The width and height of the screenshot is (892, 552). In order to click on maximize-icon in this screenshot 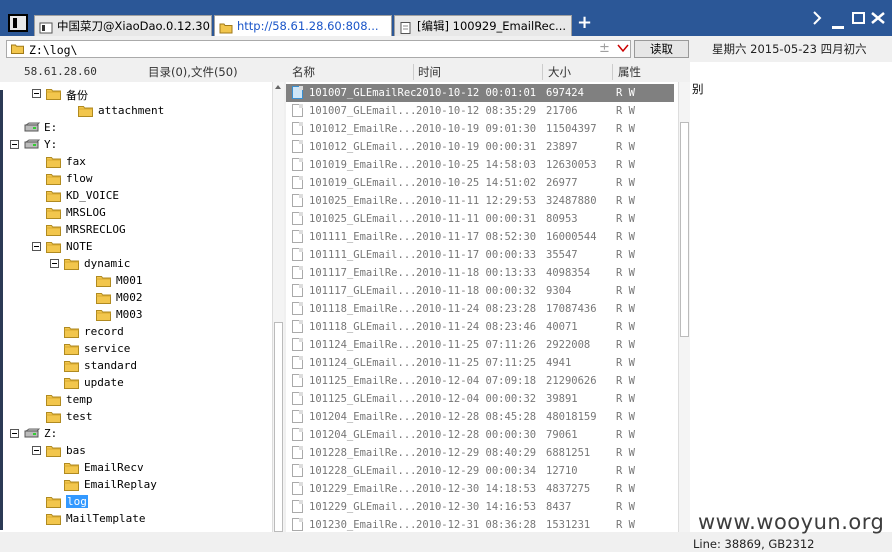, I will do `click(858, 19)`.